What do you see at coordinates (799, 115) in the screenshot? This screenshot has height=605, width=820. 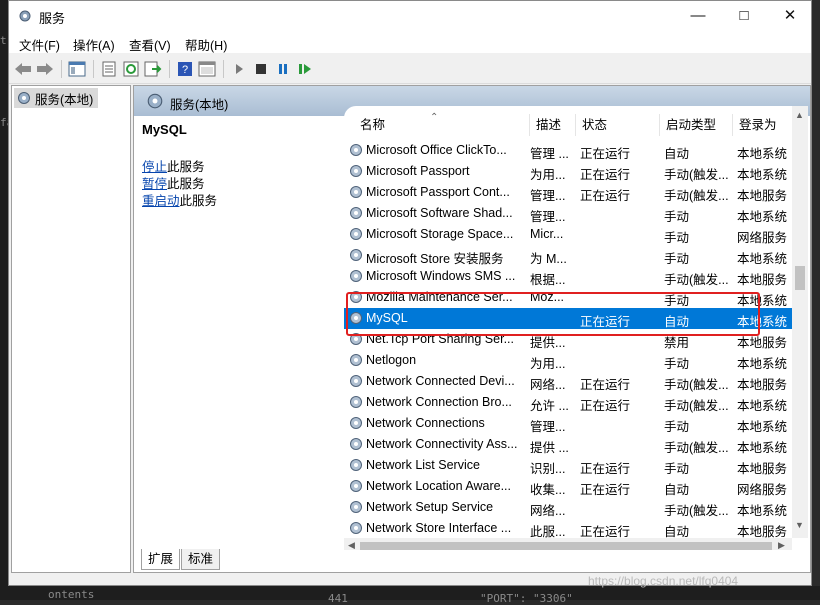 I see `scroll-up-icon: ▲` at bounding box center [799, 115].